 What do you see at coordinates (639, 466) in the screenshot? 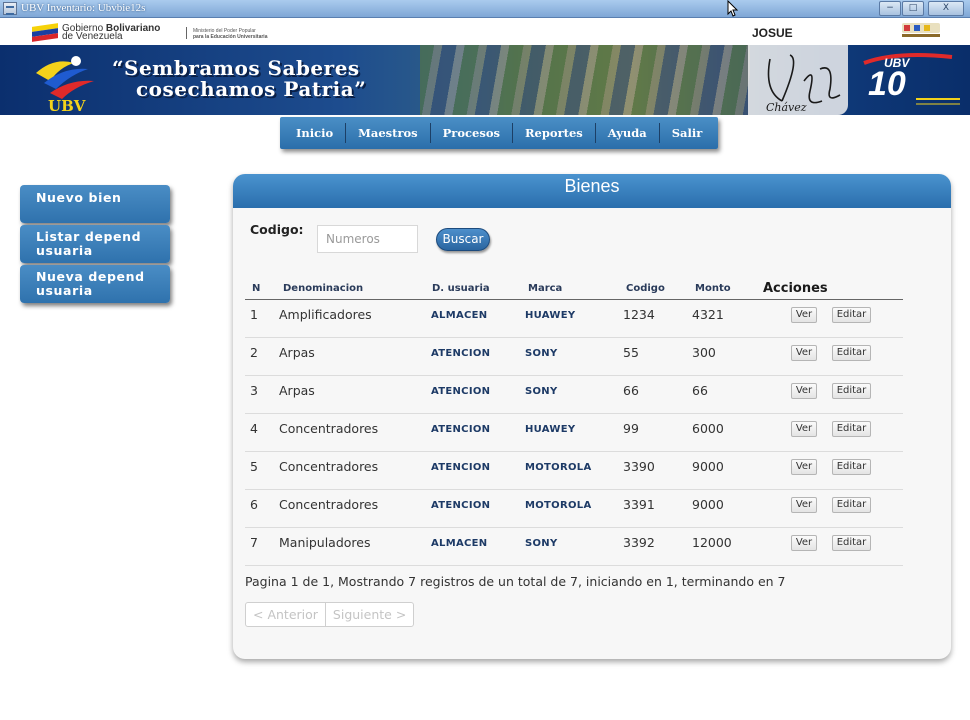
I see `cell-codigo: 3390` at bounding box center [639, 466].